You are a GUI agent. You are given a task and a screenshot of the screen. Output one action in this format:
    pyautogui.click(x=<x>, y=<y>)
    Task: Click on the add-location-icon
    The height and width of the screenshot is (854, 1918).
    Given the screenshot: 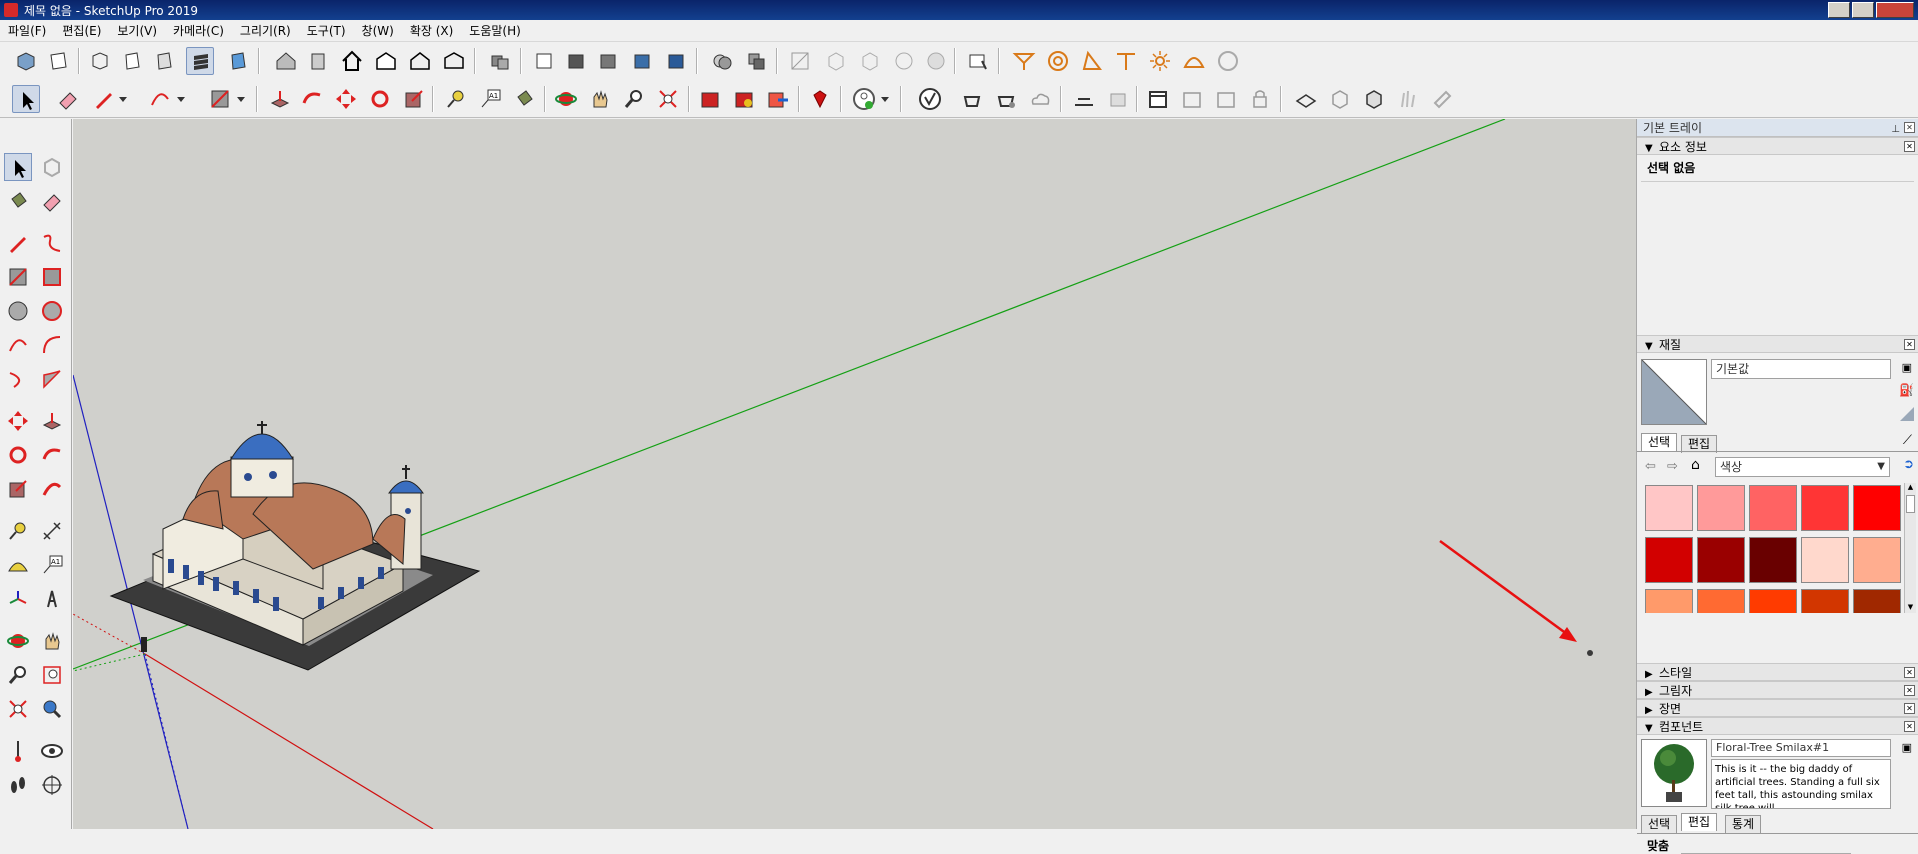 What is the action you would take?
    pyautogui.click(x=978, y=61)
    